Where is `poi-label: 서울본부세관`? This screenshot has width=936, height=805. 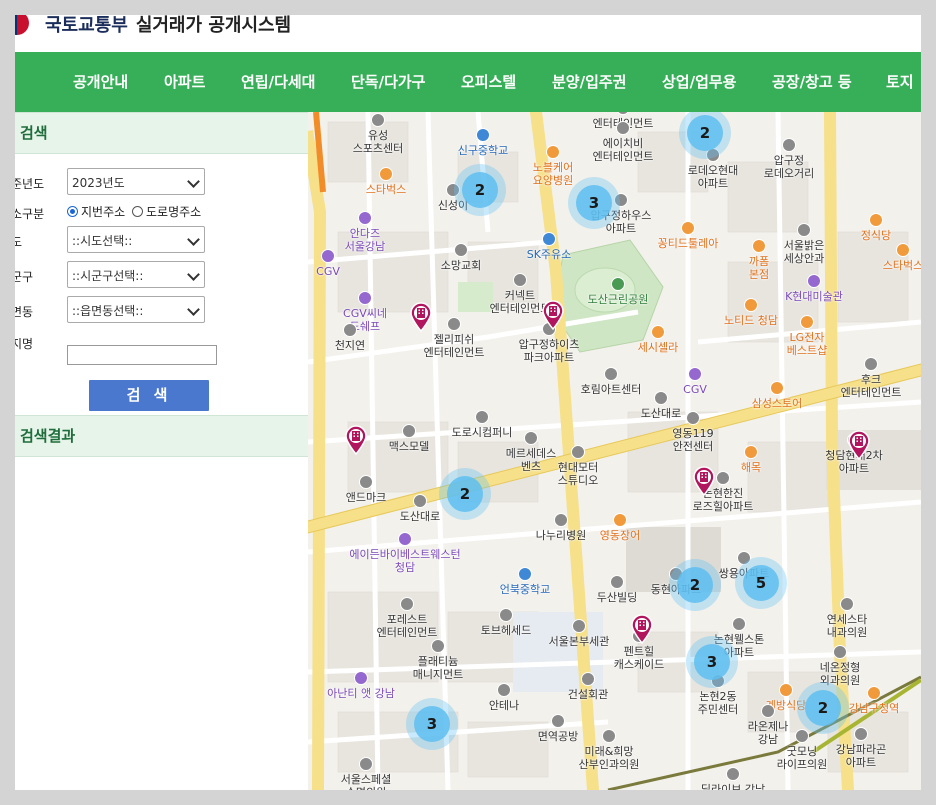 poi-label: 서울본부세관 is located at coordinates (579, 641).